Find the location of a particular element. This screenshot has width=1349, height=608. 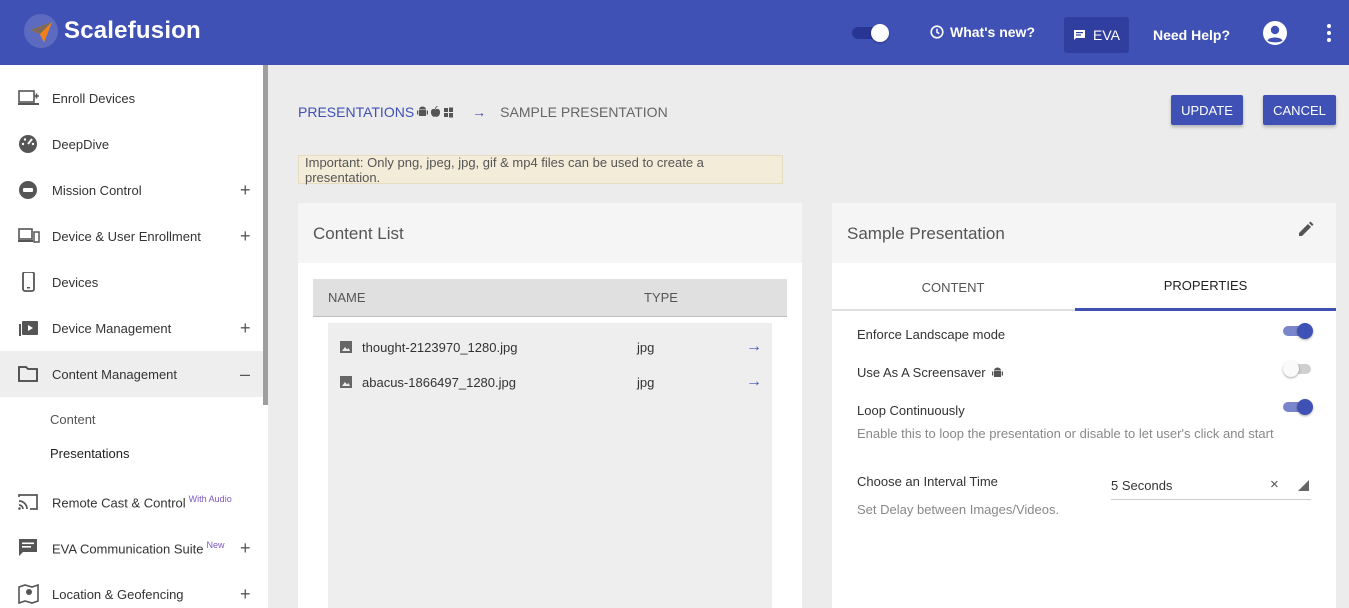

sidebar-item-remote-cast: Remote Cast & Control With Audio is located at coordinates (131, 502).